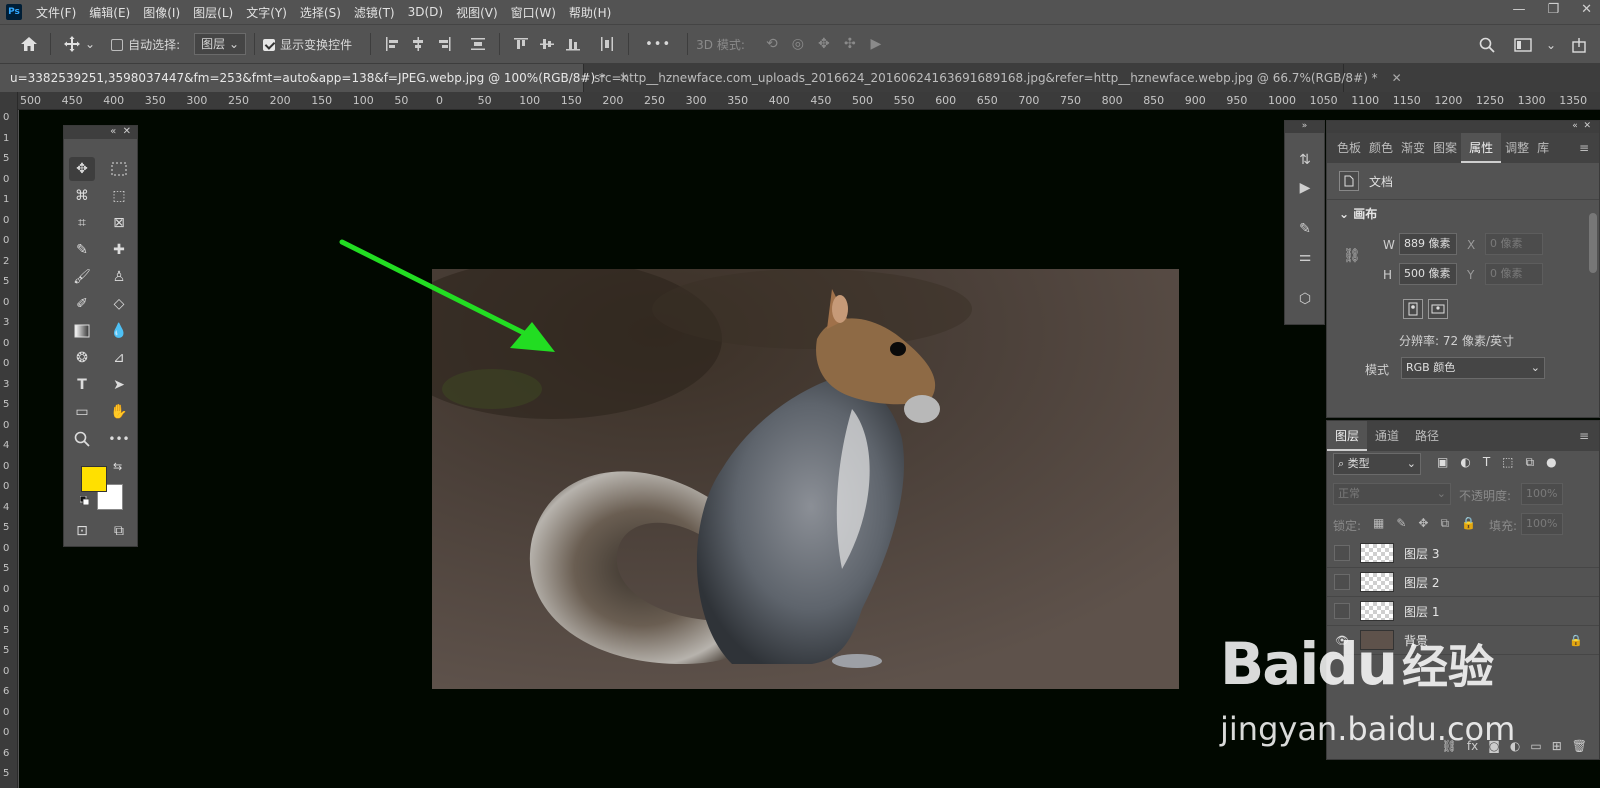 The width and height of the screenshot is (1600, 788). What do you see at coordinates (1381, 148) in the screenshot?
I see `tab-color: 颜色` at bounding box center [1381, 148].